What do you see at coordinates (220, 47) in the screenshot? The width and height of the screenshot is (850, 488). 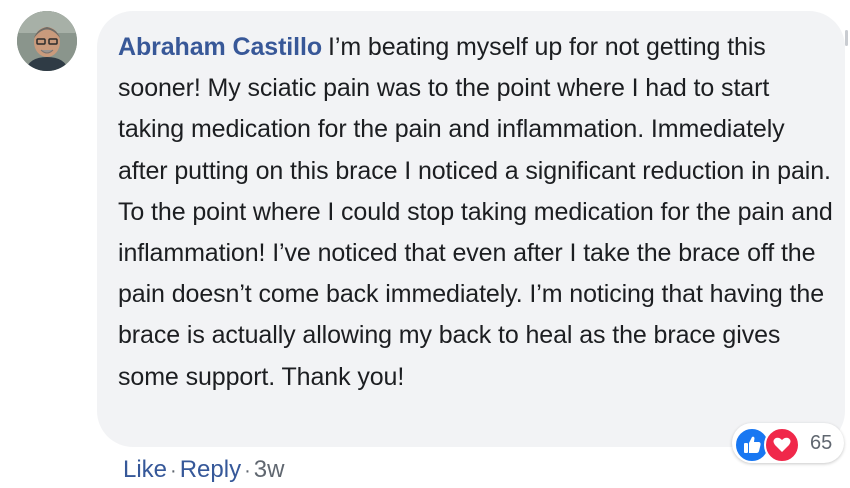 I see `author-name-link: Abraham Castillo` at bounding box center [220, 47].